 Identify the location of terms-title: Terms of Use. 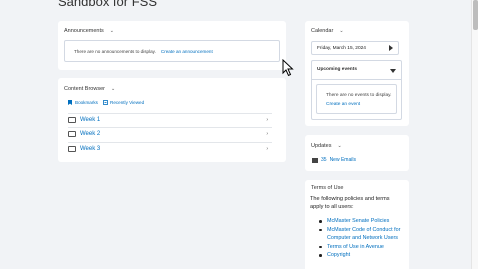
(327, 188).